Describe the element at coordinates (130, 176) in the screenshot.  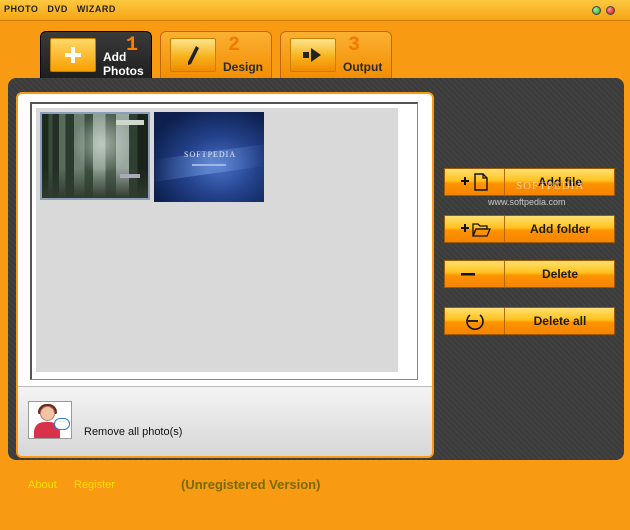
I see `photo-caption-mark` at that location.